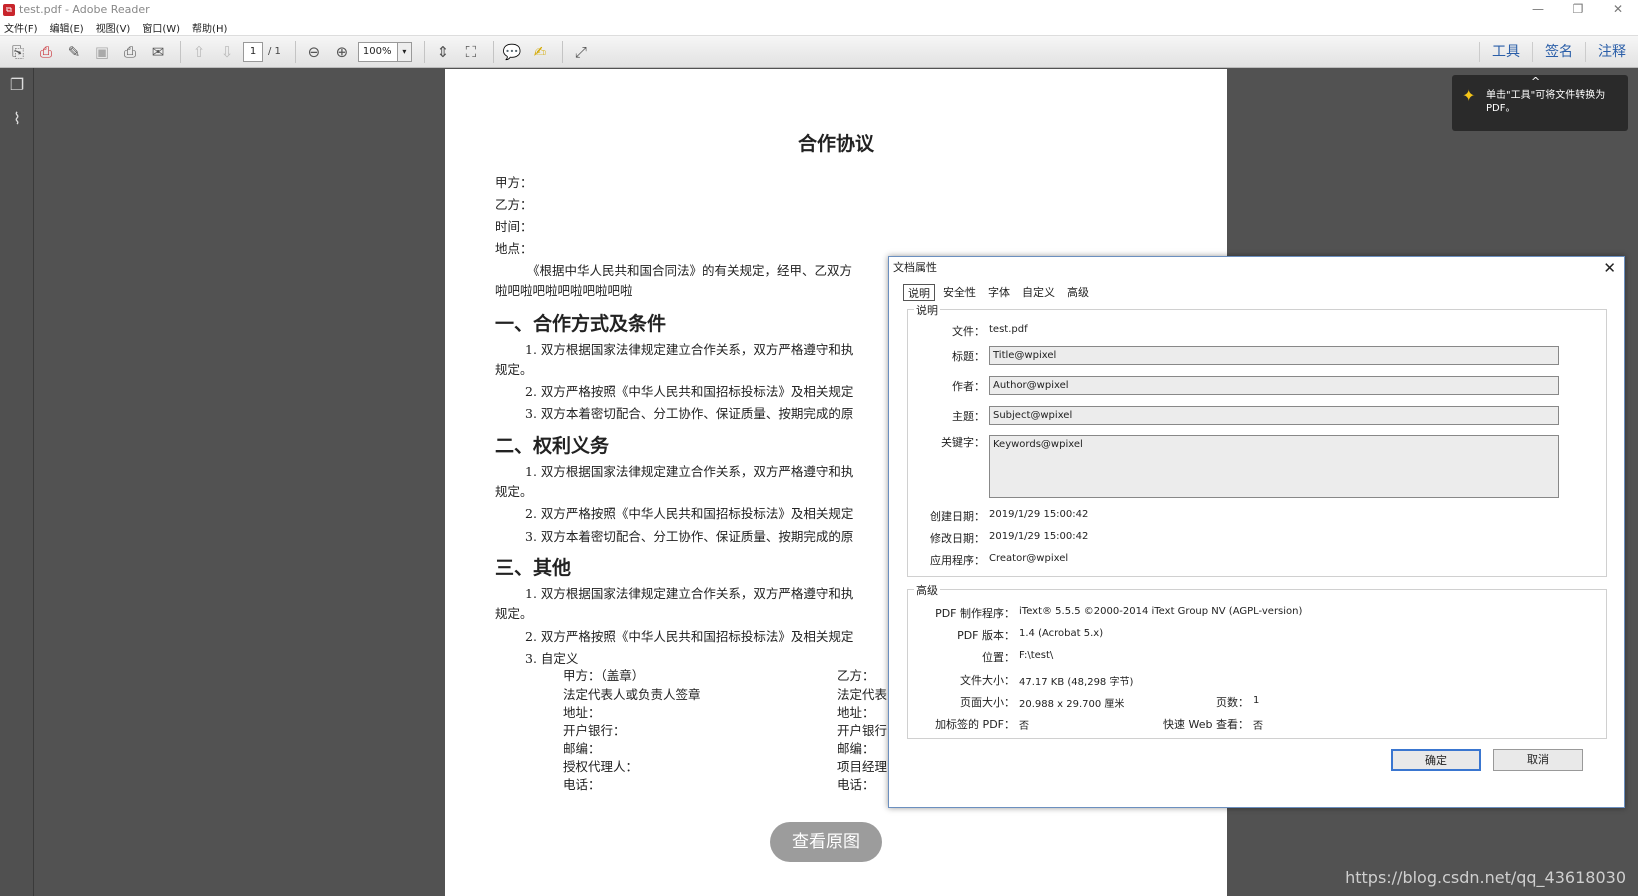 This screenshot has width=1638, height=896. What do you see at coordinates (987, 680) in the screenshot?
I see `file-size-label: 文件大小：` at bounding box center [987, 680].